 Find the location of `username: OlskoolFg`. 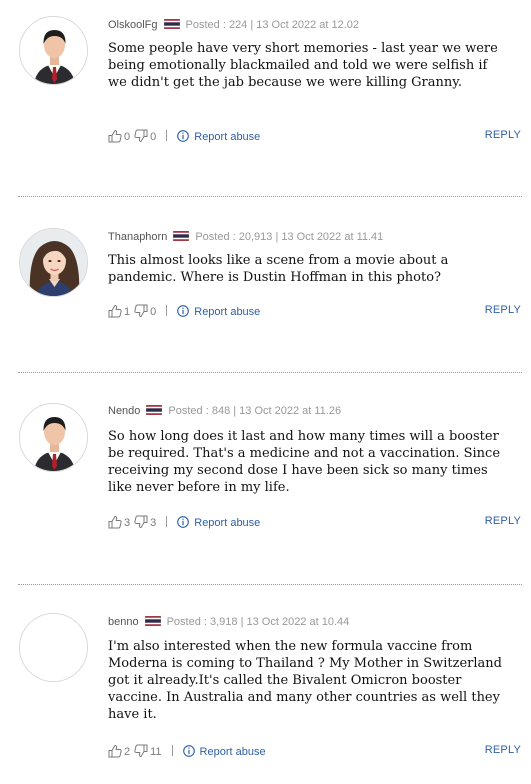

username: OlskoolFg is located at coordinates (133, 25).